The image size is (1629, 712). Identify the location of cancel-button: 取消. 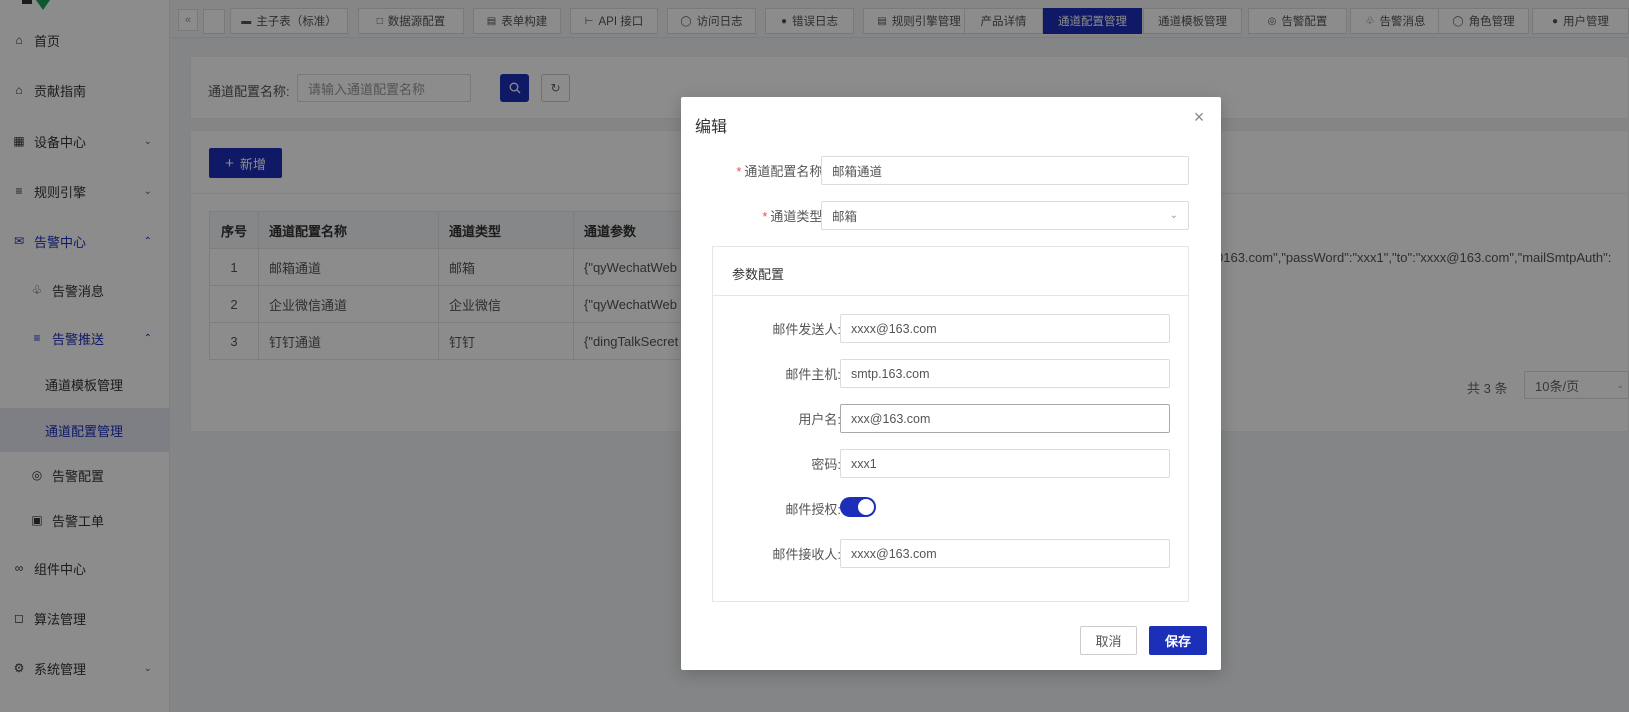
(1108, 640).